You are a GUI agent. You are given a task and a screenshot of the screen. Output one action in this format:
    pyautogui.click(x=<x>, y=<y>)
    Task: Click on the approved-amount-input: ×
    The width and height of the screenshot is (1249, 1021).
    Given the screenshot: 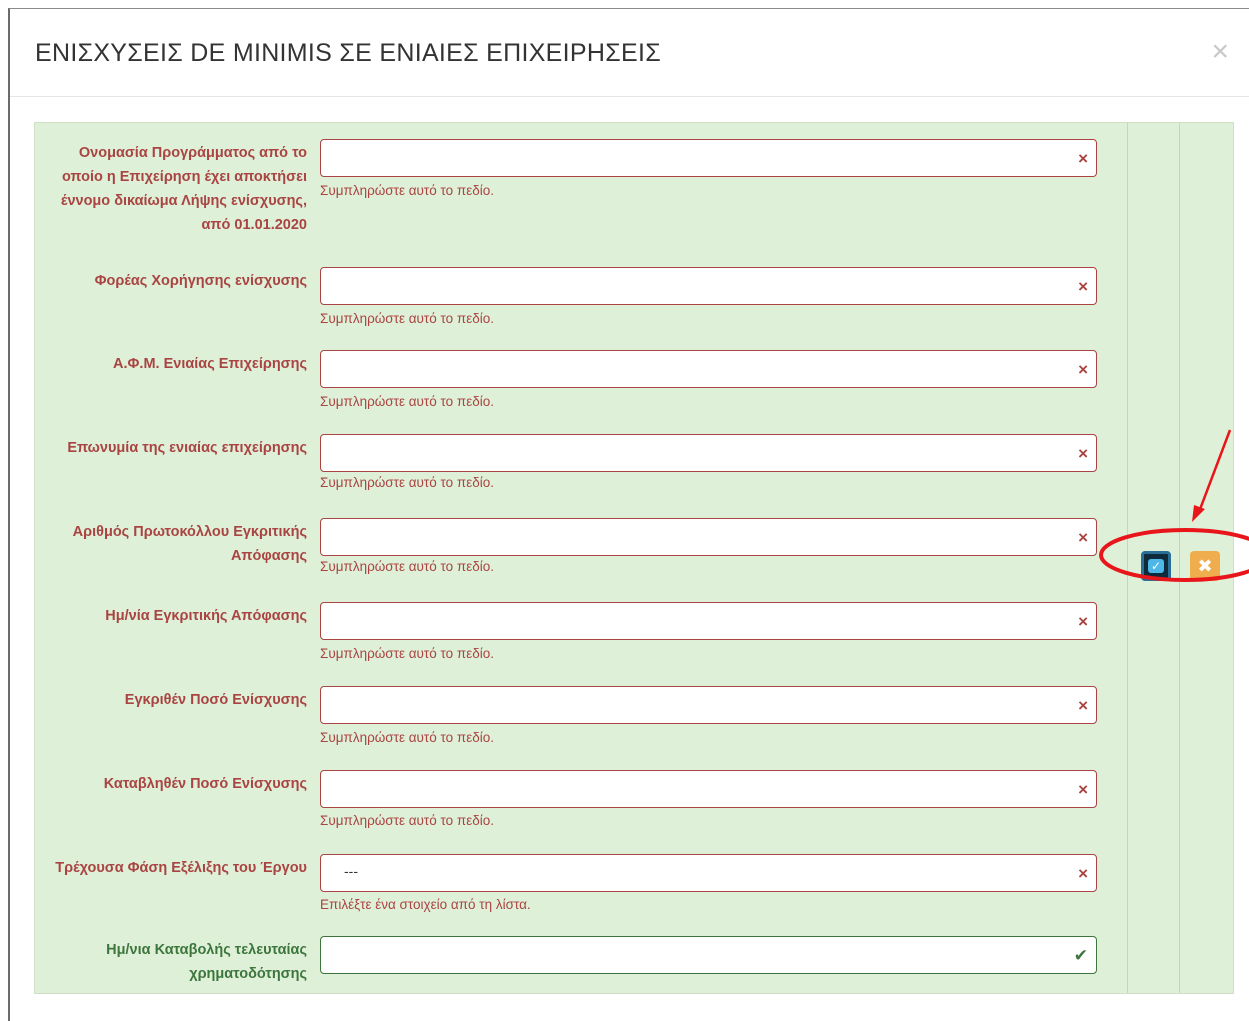 What is the action you would take?
    pyautogui.click(x=708, y=705)
    